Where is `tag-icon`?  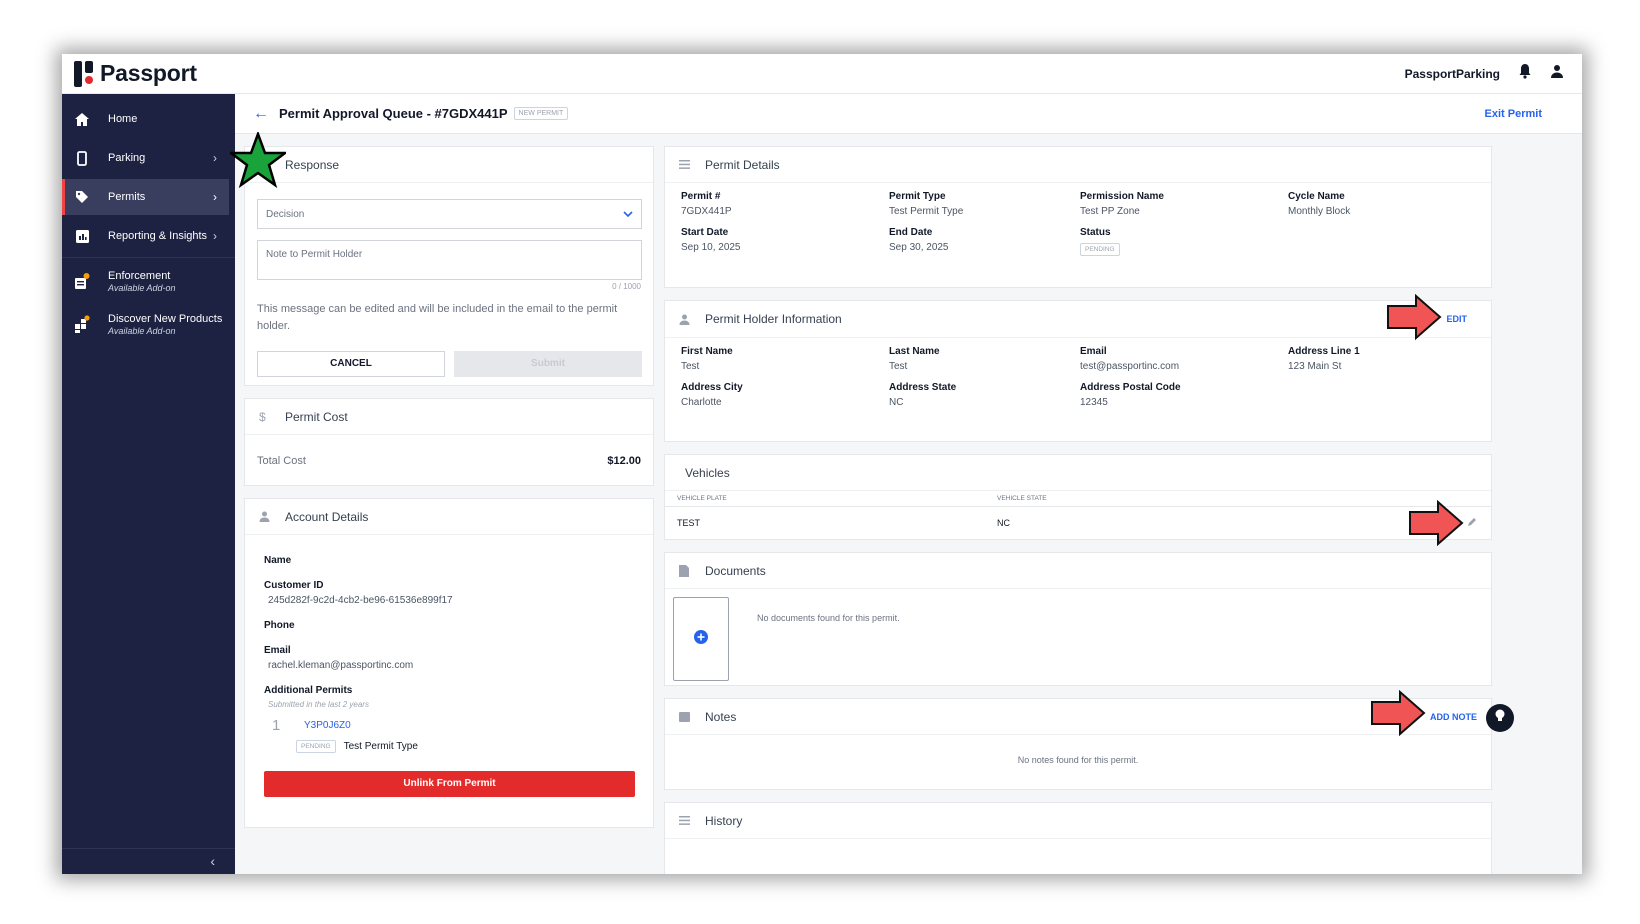
tag-icon is located at coordinates (82, 197).